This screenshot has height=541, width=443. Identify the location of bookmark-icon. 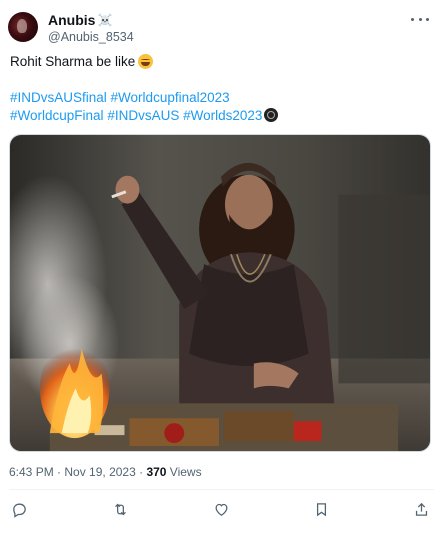
(321, 509).